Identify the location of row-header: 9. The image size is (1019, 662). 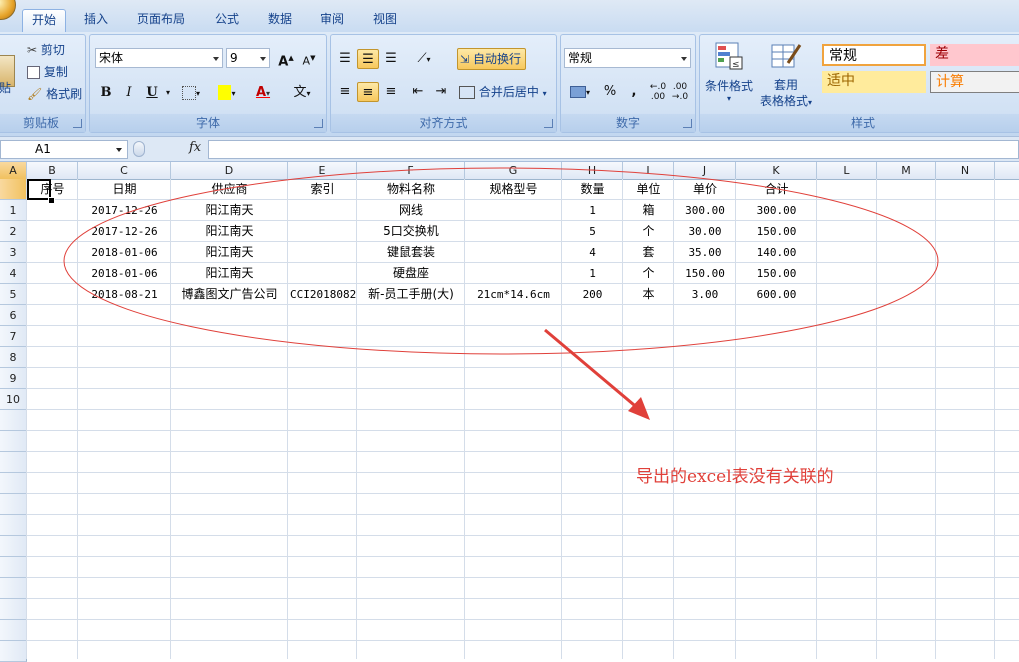
(13, 378).